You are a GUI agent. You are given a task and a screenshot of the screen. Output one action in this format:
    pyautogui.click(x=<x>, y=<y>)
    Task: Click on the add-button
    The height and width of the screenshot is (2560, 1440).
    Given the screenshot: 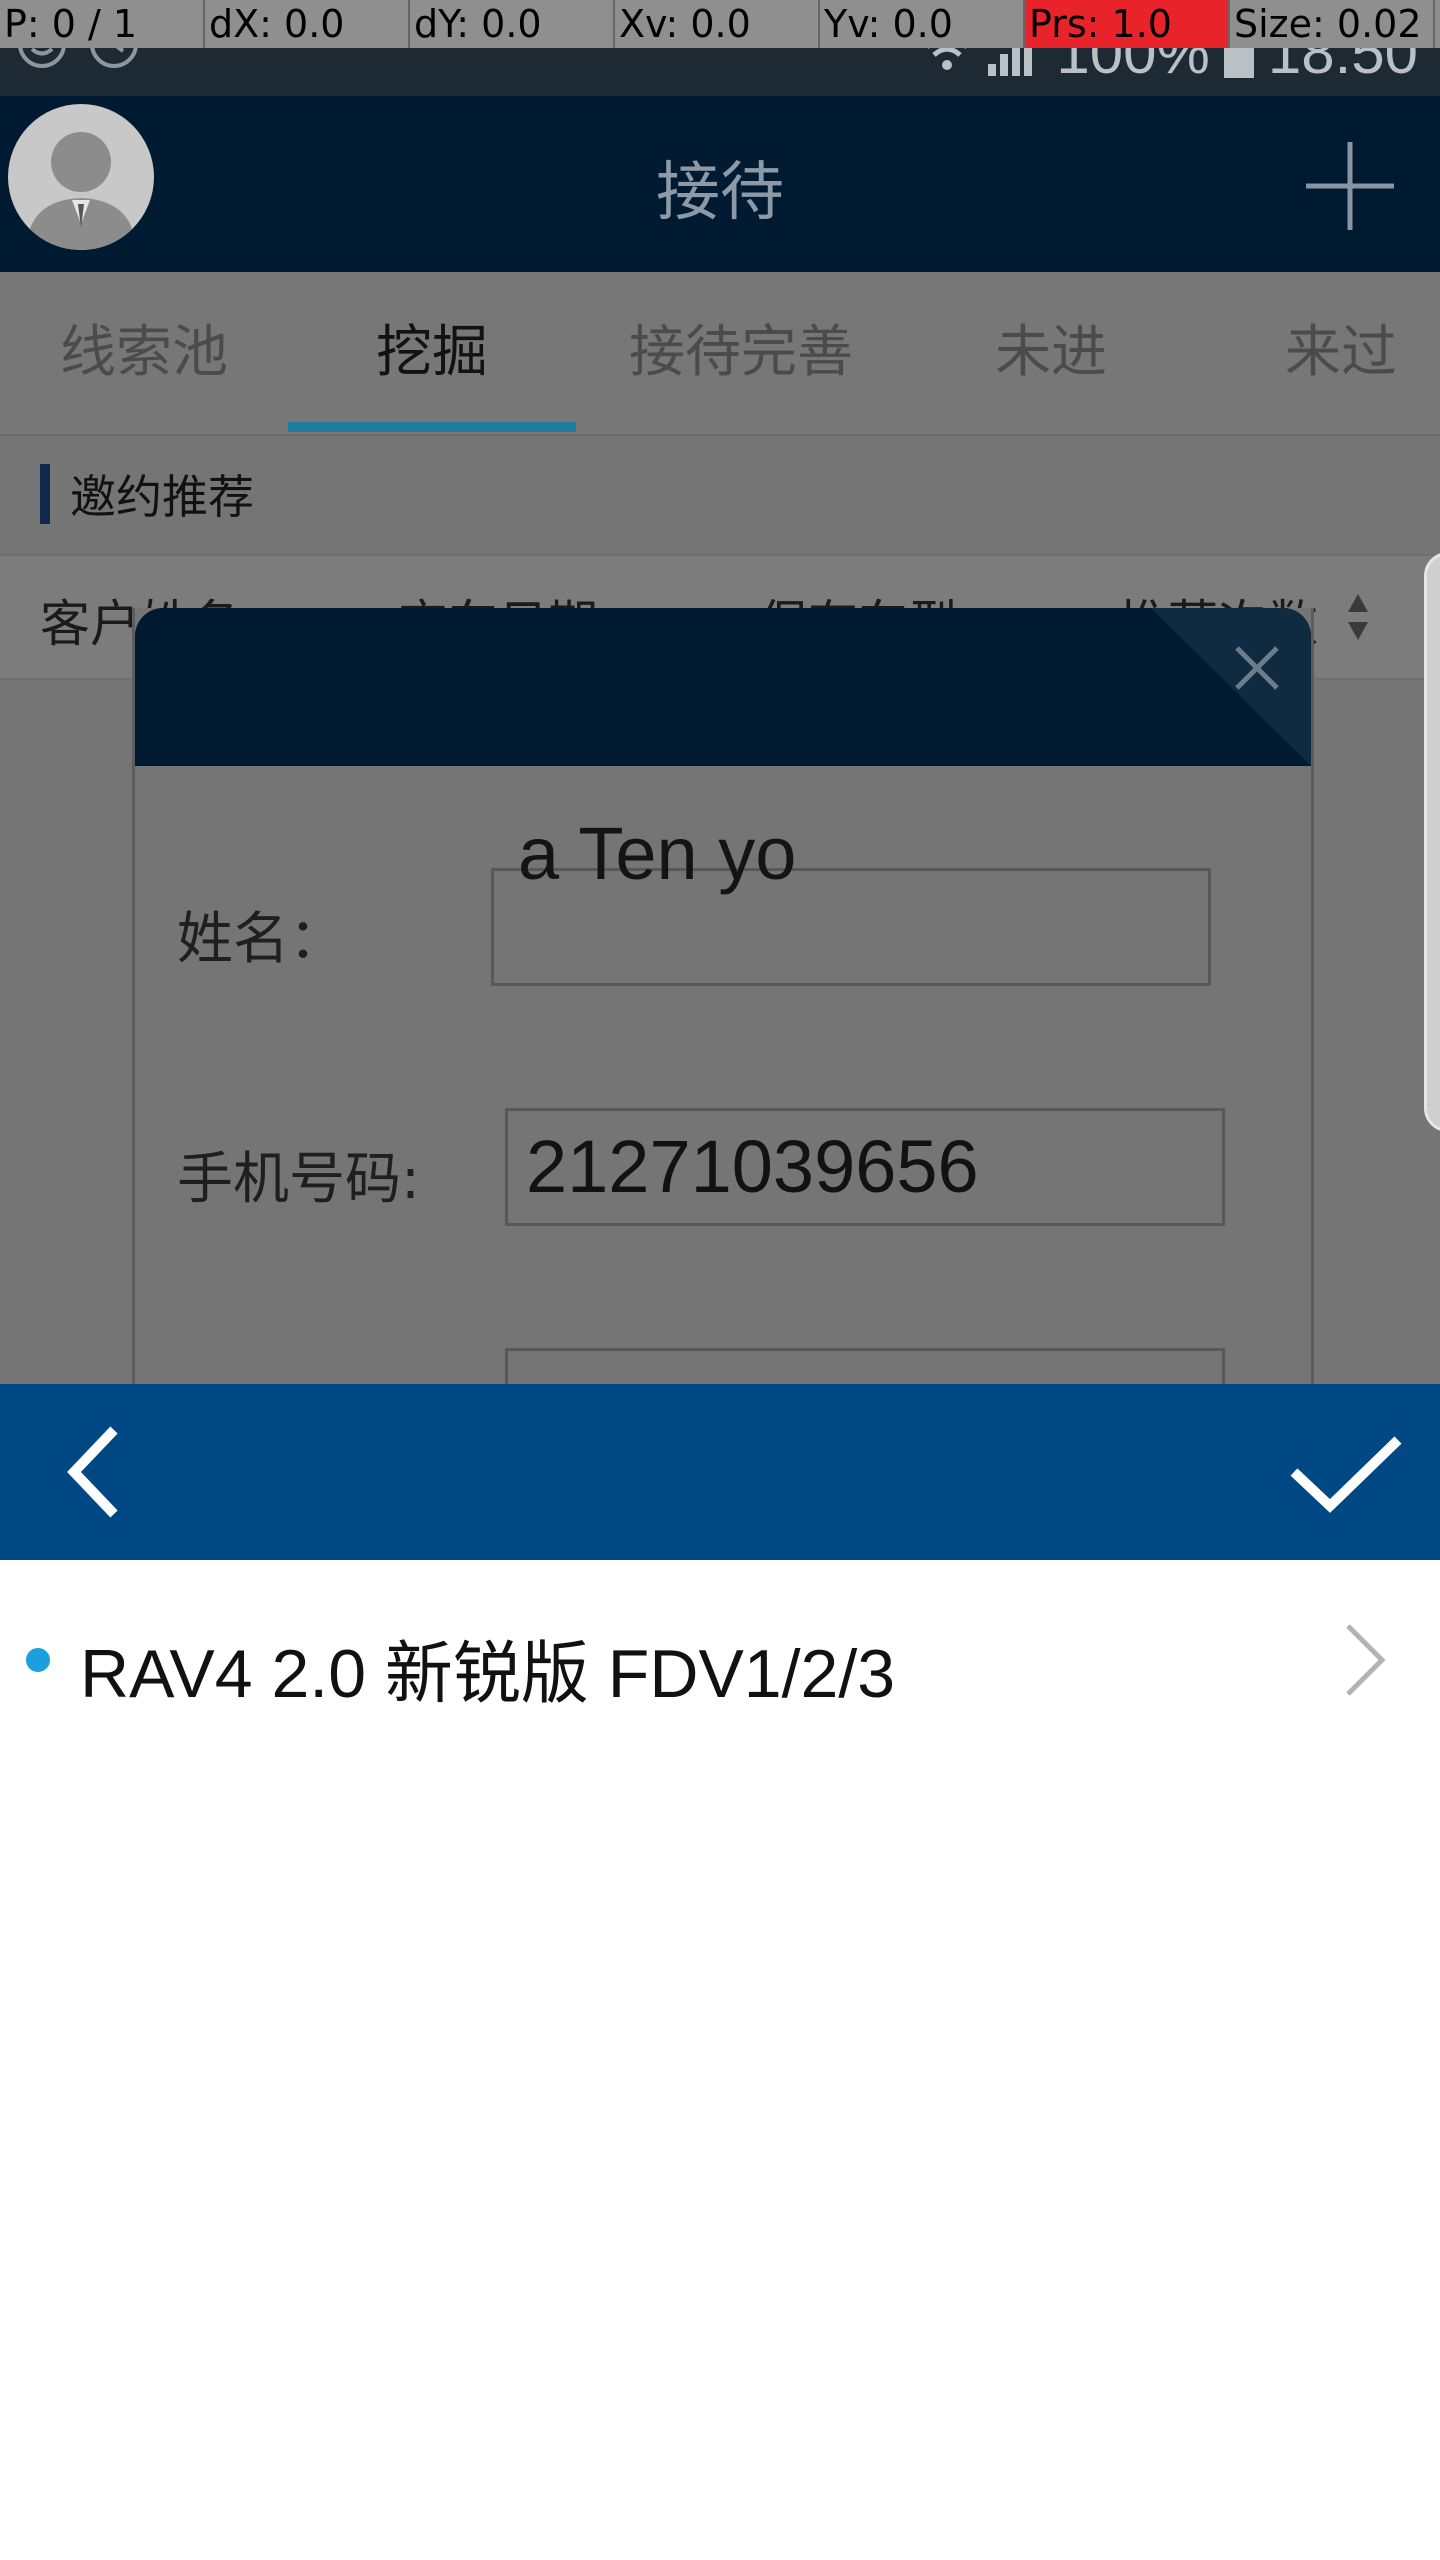 What is the action you would take?
    pyautogui.click(x=1350, y=186)
    